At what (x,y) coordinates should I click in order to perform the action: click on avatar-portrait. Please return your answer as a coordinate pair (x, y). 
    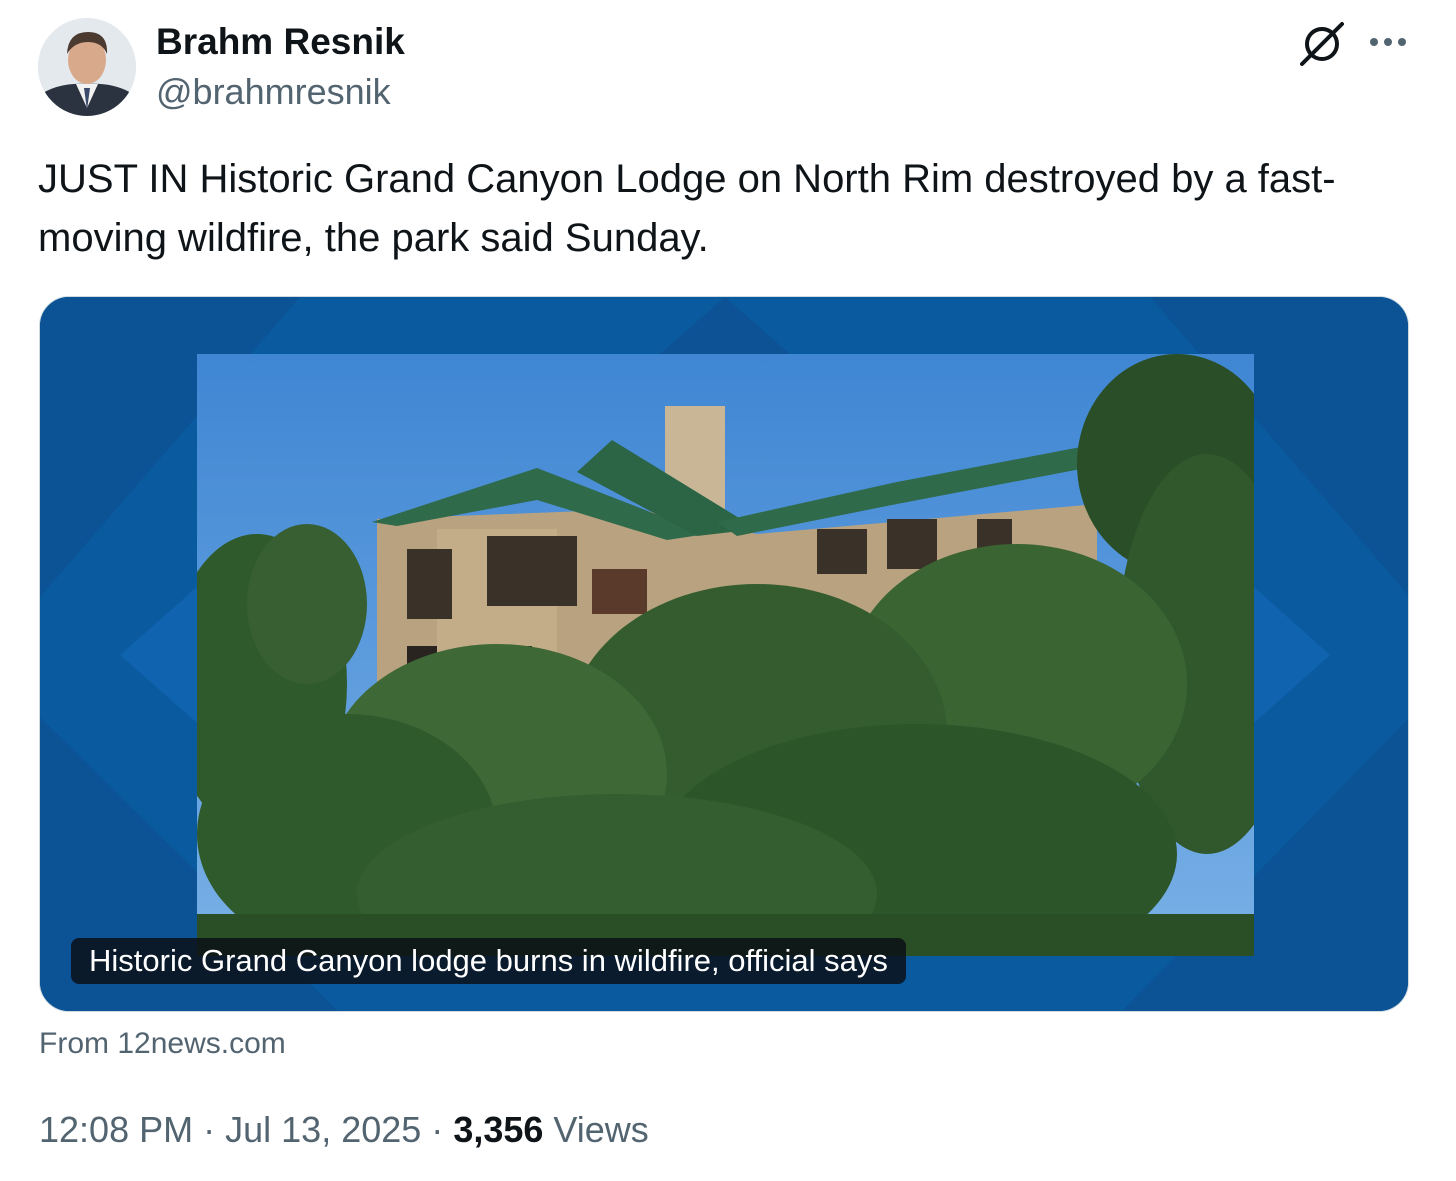
    Looking at the image, I should click on (87, 67).